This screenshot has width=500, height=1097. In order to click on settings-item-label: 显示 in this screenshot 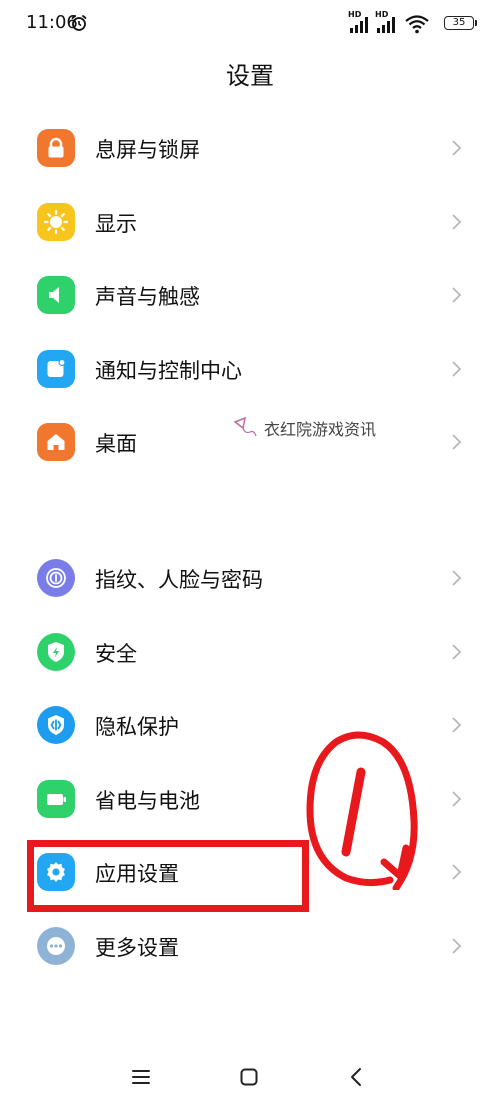, I will do `click(116, 223)`.